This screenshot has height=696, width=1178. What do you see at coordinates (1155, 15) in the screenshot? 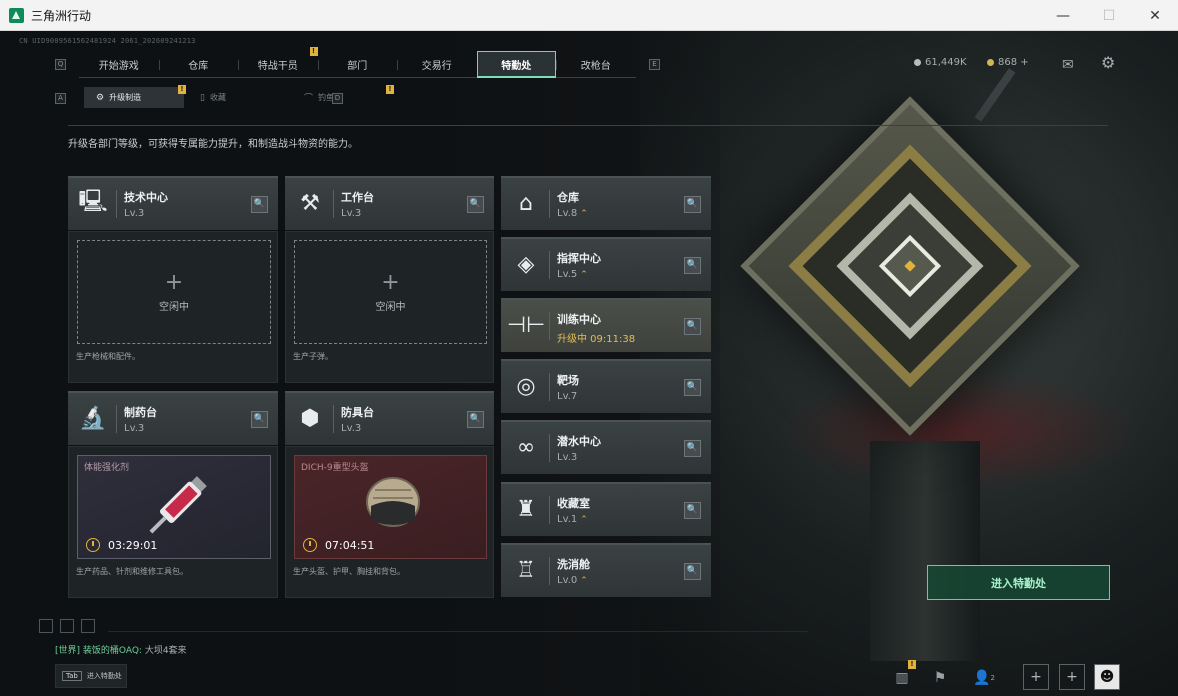
I see `close-button: ✕` at bounding box center [1155, 15].